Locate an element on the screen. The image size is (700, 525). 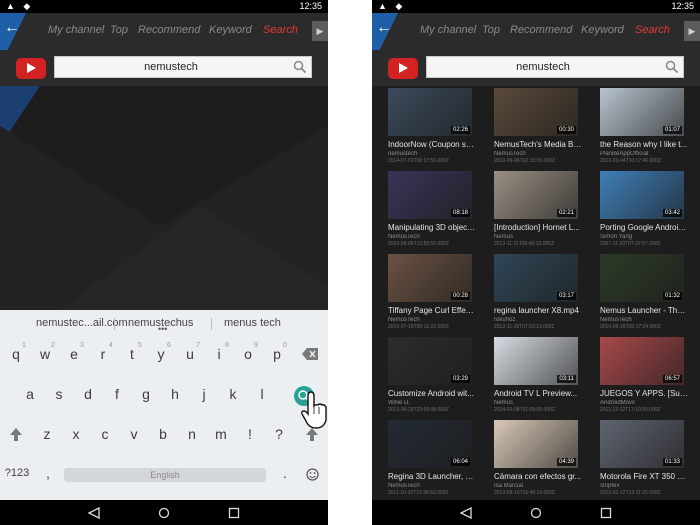
suggestion-3: menus tech is located at coordinates (252, 323).